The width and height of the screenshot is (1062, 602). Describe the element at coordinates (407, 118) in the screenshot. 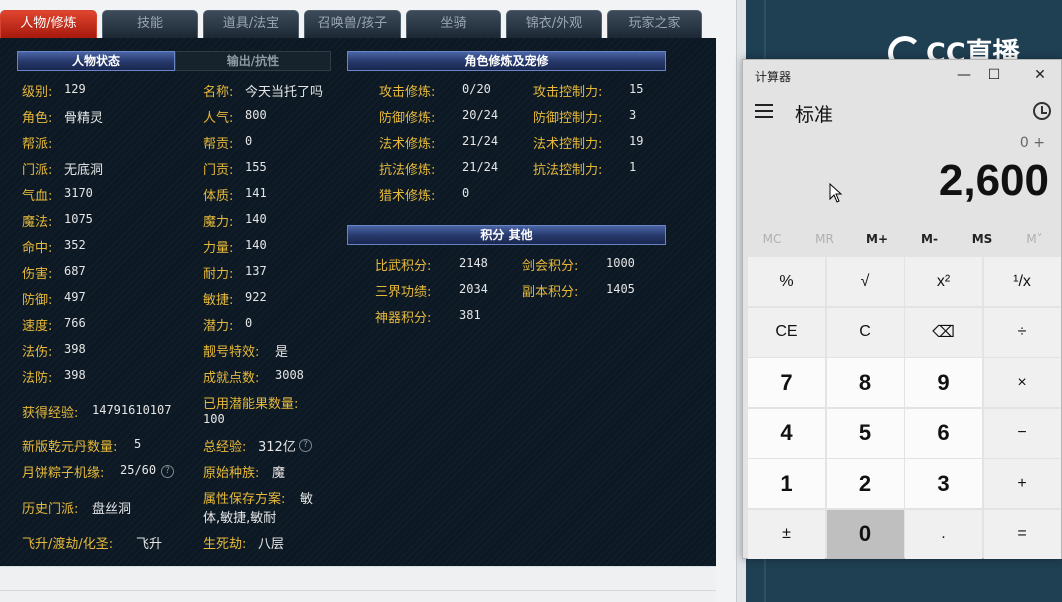

I see `cultivation-label: 防御修炼:` at that location.